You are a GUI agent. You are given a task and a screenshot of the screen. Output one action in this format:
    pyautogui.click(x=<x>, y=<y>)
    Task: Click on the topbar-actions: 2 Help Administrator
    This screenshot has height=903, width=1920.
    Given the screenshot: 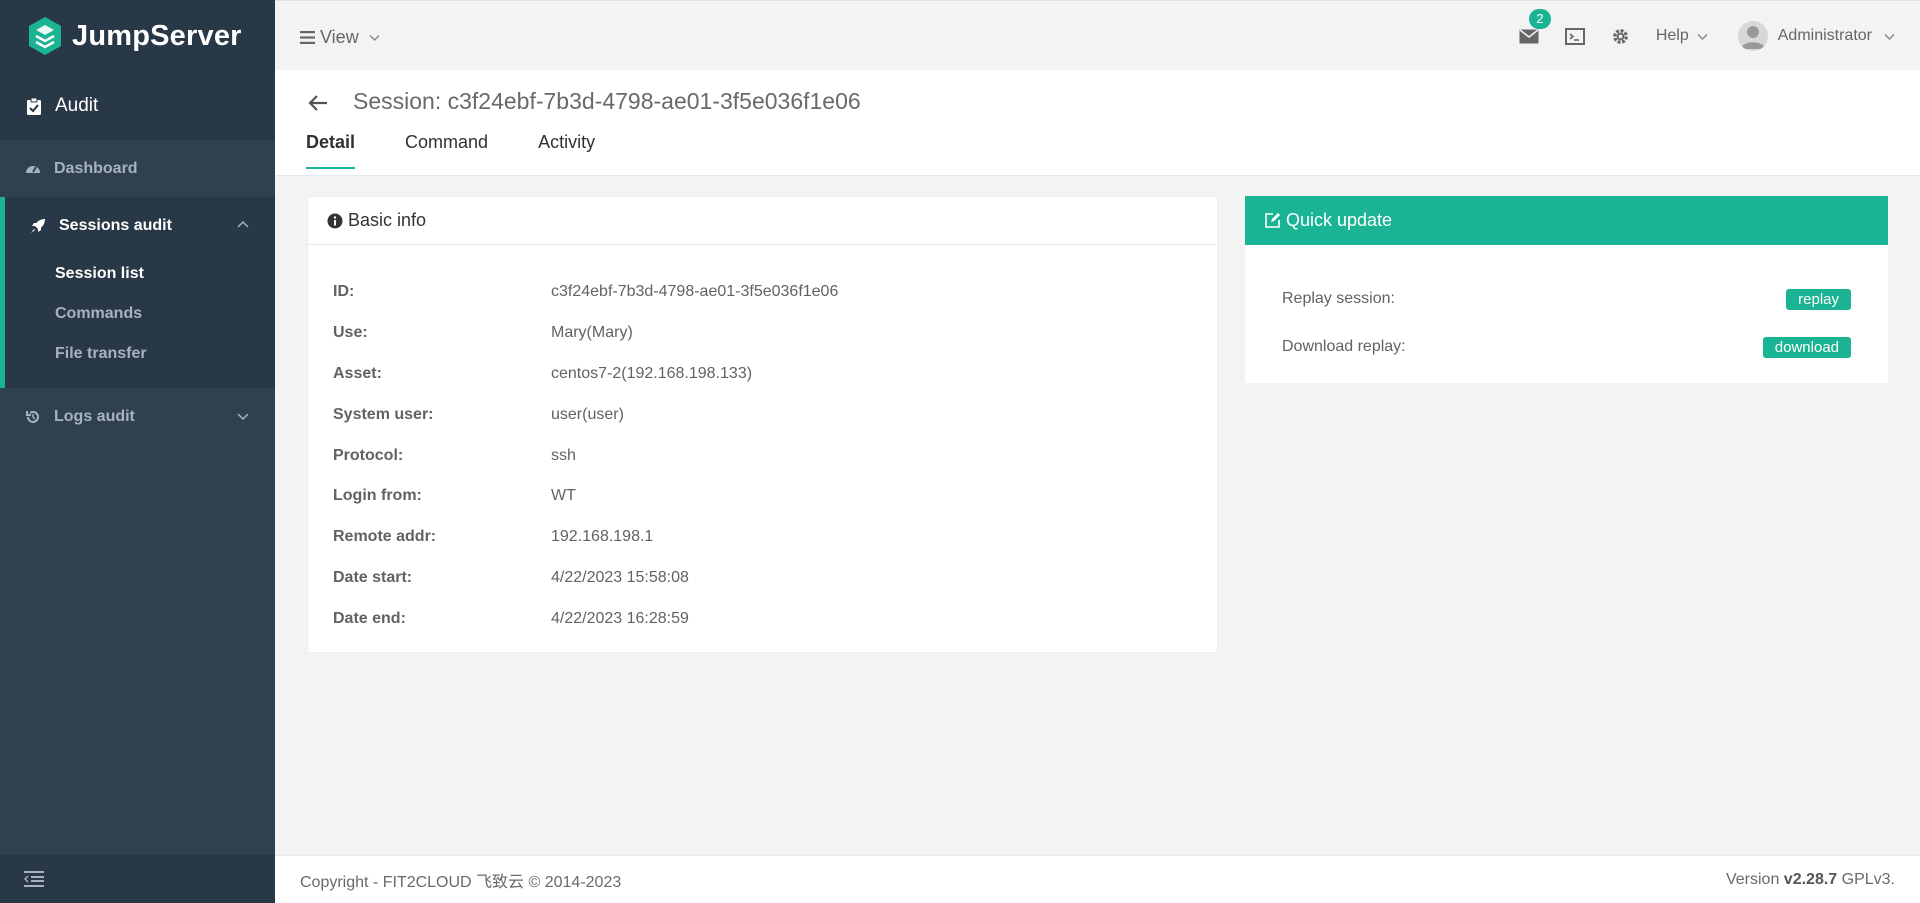 What is the action you would take?
    pyautogui.click(x=1694, y=36)
    